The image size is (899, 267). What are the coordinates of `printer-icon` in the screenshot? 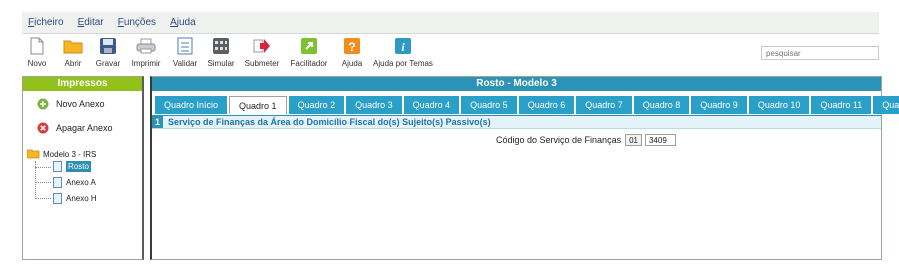 It's located at (146, 46).